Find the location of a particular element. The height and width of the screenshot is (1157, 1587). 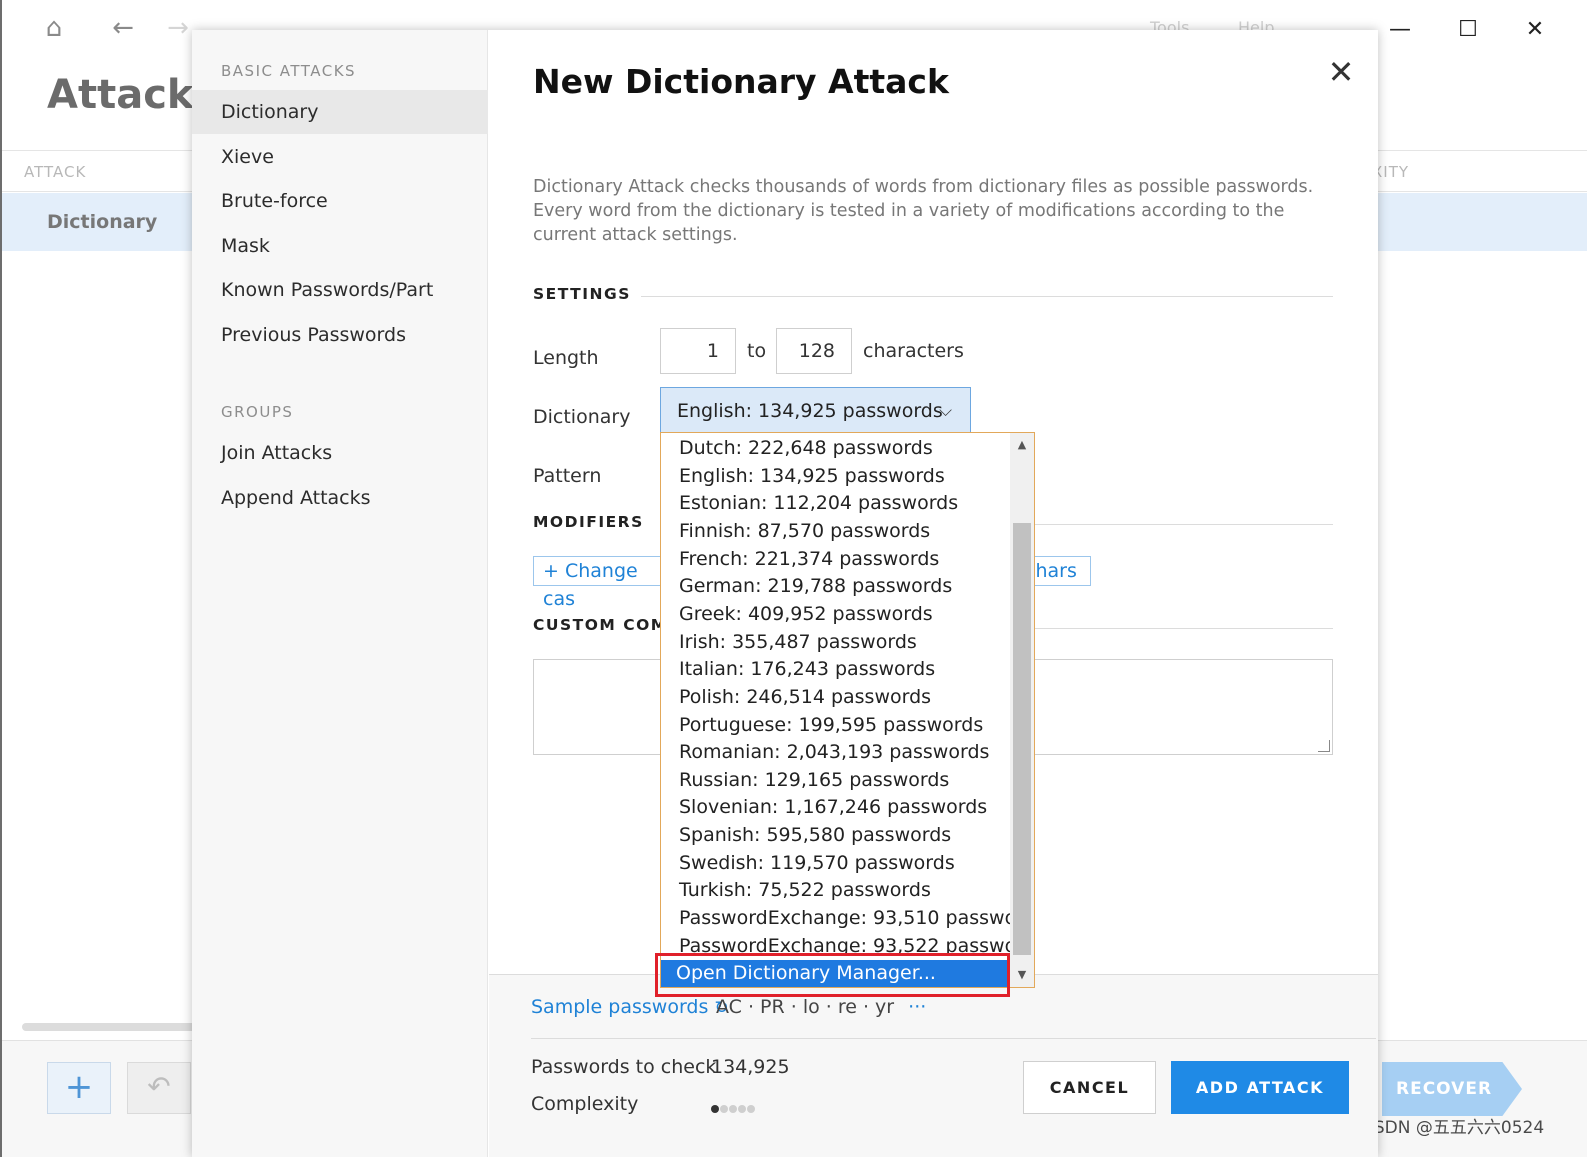

sidebar-item-mask: Mask is located at coordinates (340, 246).